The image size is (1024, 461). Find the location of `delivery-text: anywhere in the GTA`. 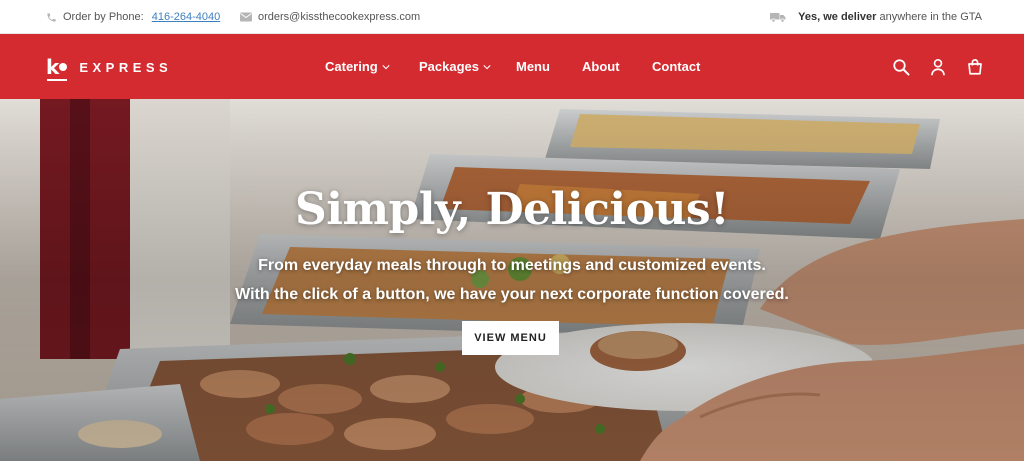

delivery-text: anywhere in the GTA is located at coordinates (929, 17).